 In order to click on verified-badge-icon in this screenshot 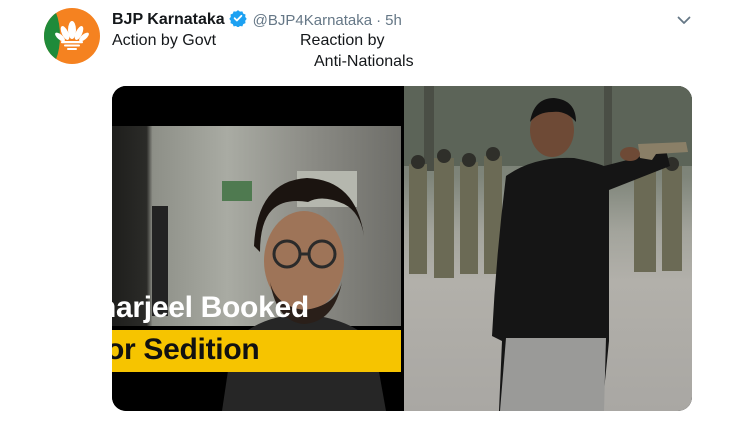, I will do `click(237, 20)`.